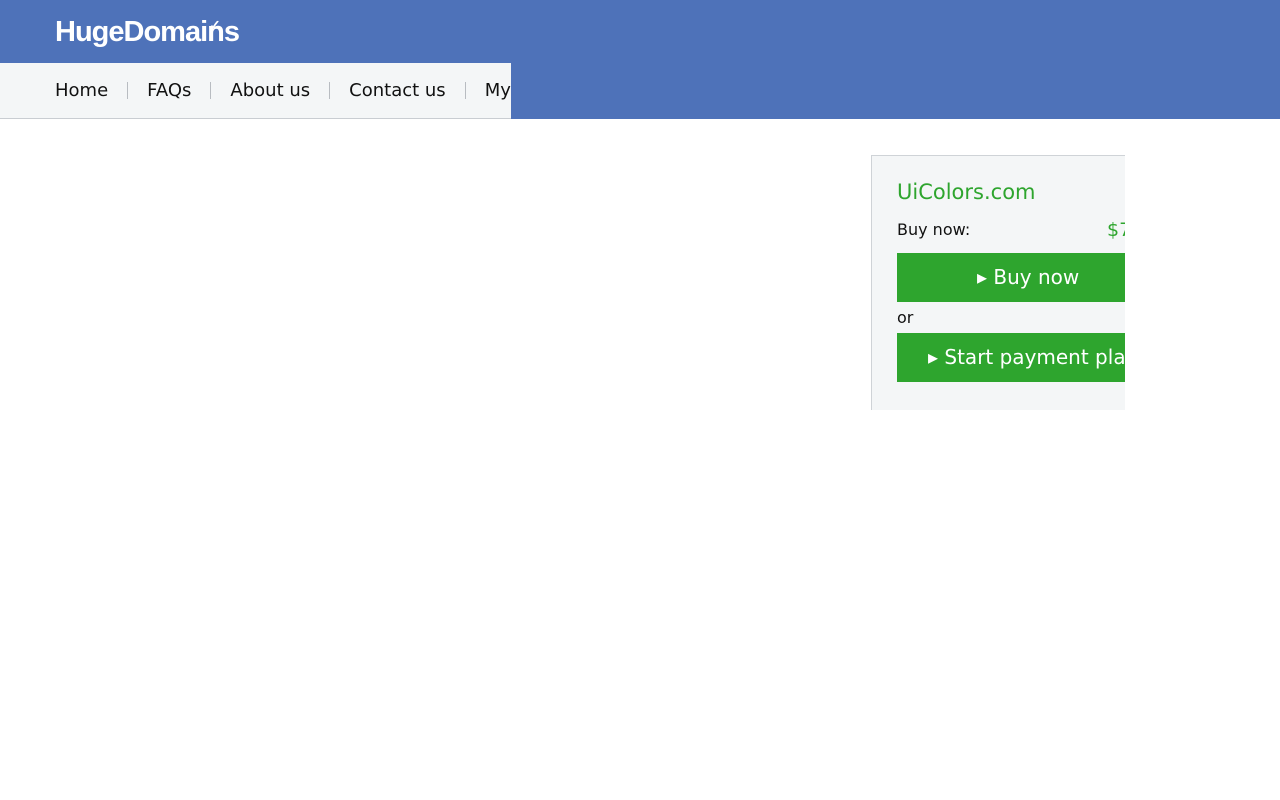  I want to click on nav-contact-us: Contact us, so click(397, 90).